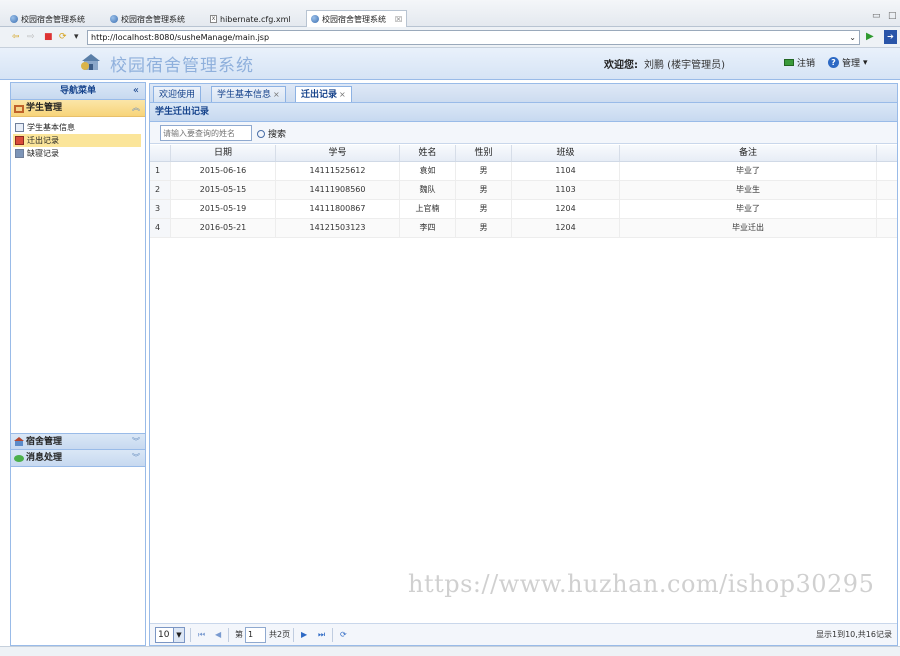 The height and width of the screenshot is (656, 900). Describe the element at coordinates (684, 65) in the screenshot. I see `user-name: 刘鹏 (楼宇管理员)` at that location.